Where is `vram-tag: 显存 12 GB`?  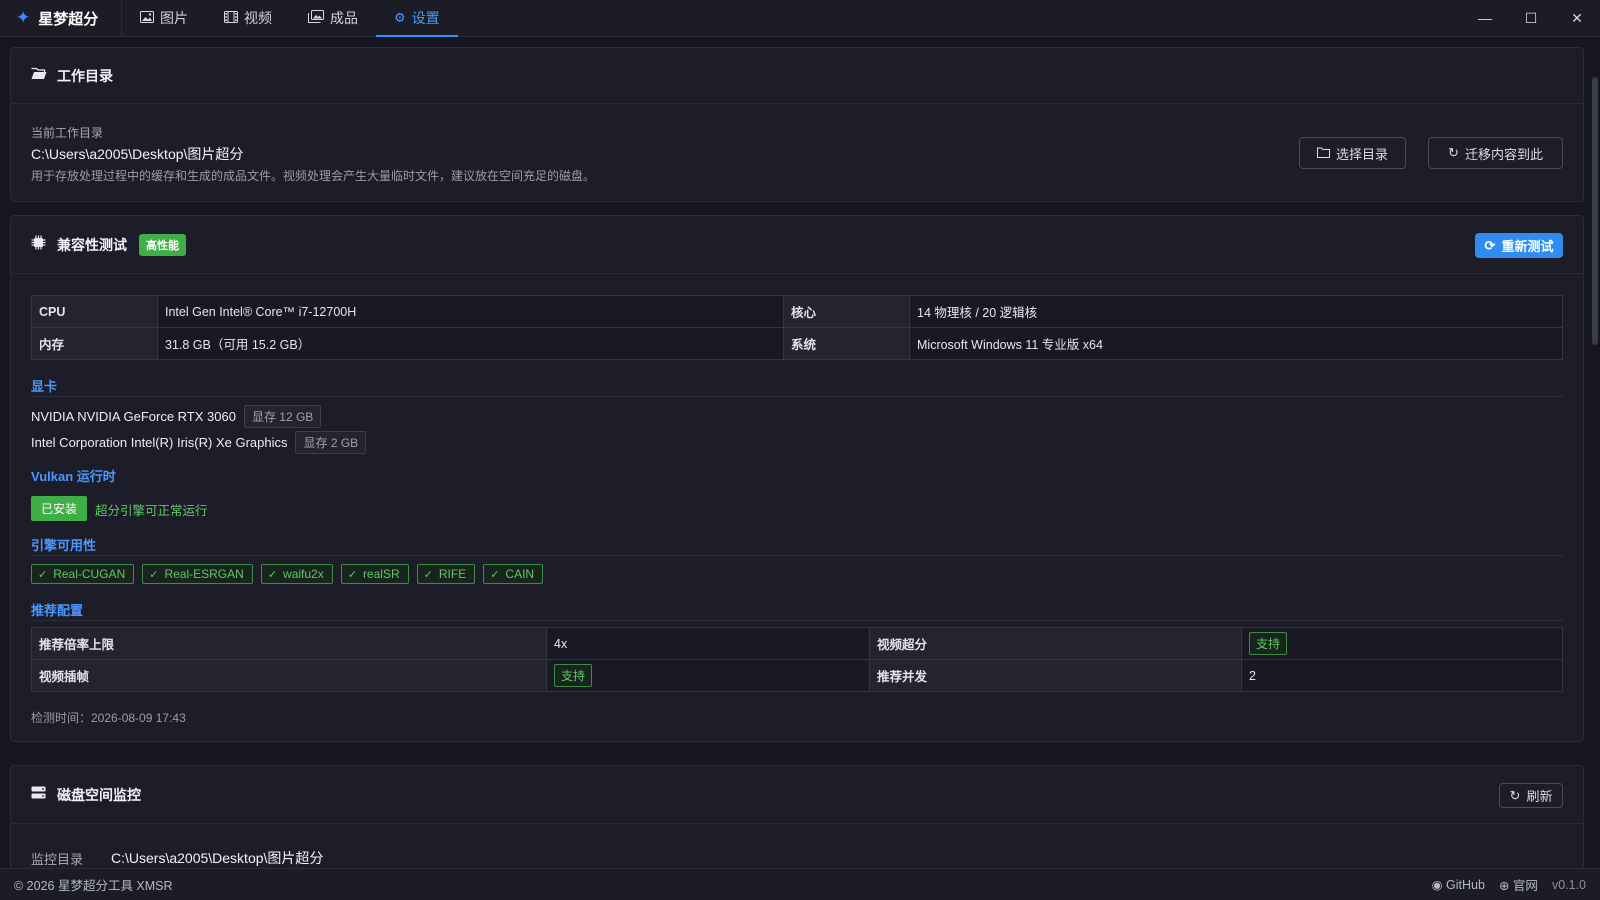 vram-tag: 显存 12 GB is located at coordinates (282, 416).